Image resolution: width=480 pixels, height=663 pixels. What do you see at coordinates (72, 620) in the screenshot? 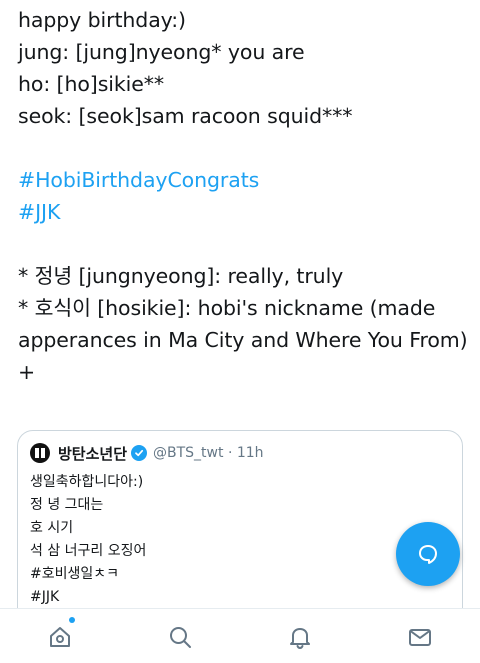
I see `home-notification-dot` at bounding box center [72, 620].